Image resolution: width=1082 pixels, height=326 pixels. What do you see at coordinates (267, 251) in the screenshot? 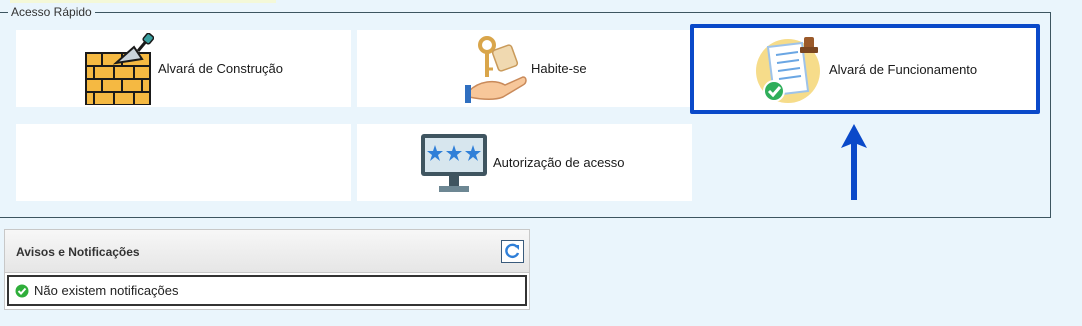
I see `panel-header: Avisos e Notificações` at bounding box center [267, 251].